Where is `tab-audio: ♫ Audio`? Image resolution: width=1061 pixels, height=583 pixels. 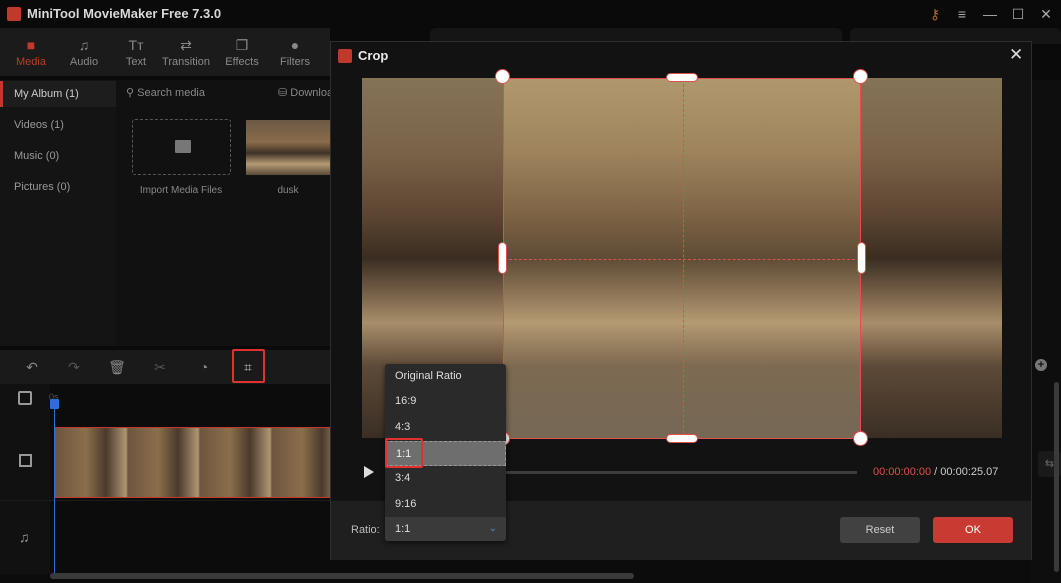 tab-audio: ♫ Audio is located at coordinates (84, 52).